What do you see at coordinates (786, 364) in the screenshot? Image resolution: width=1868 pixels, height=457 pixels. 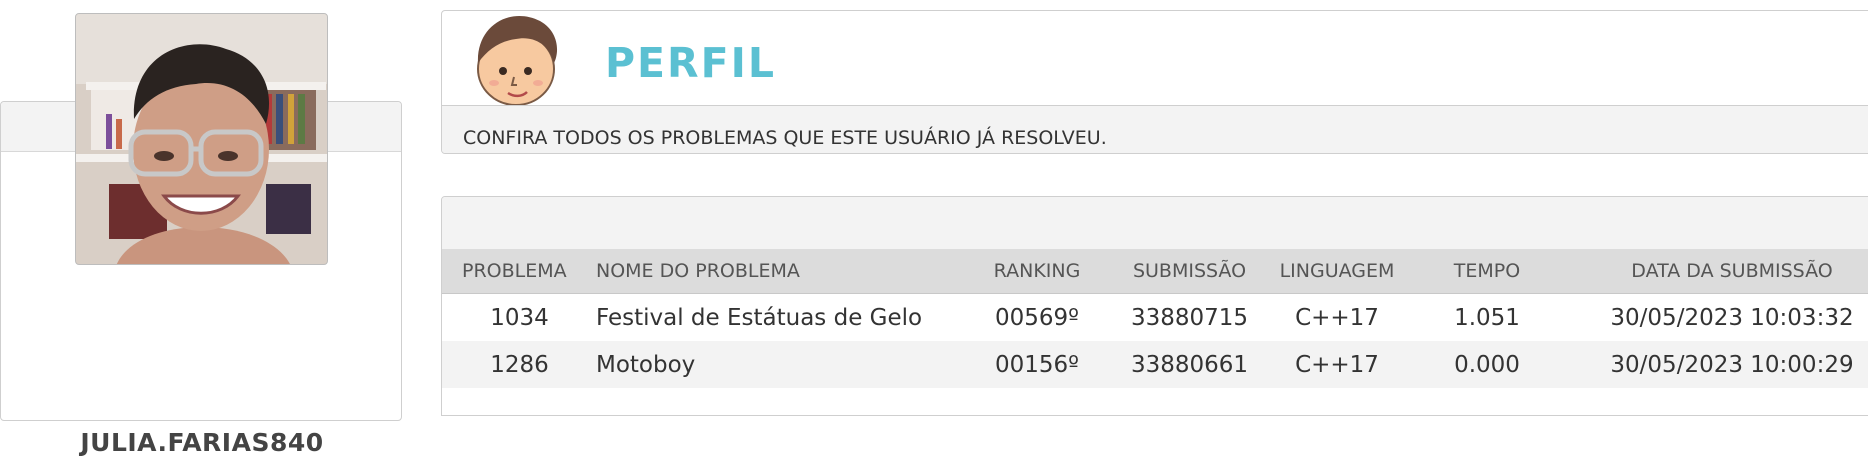 I see `problem-name-link: Motoboy` at bounding box center [786, 364].